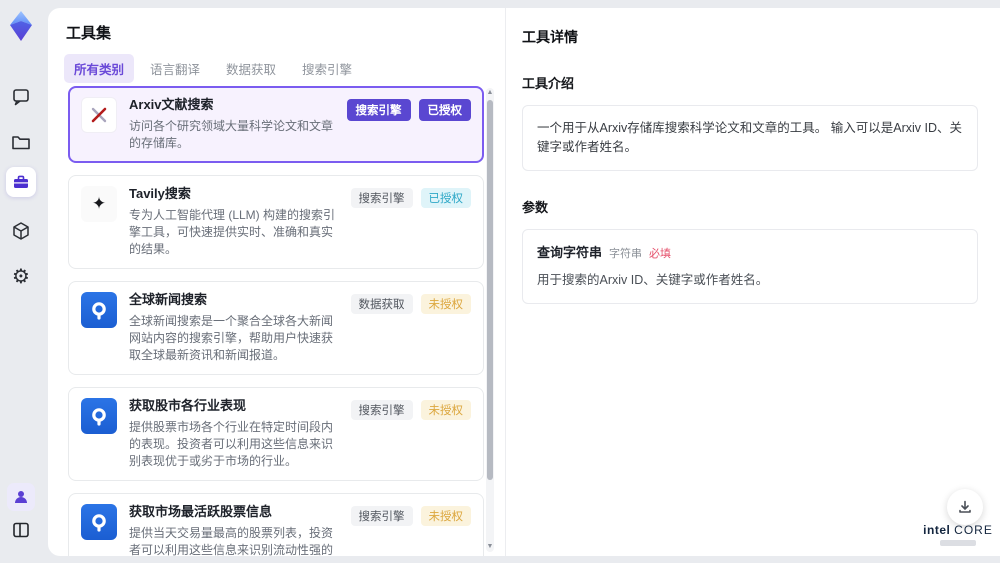 The height and width of the screenshot is (563, 1000). Describe the element at coordinates (490, 93) in the screenshot. I see `scroll-up-arrow-icon: ▲` at that location.